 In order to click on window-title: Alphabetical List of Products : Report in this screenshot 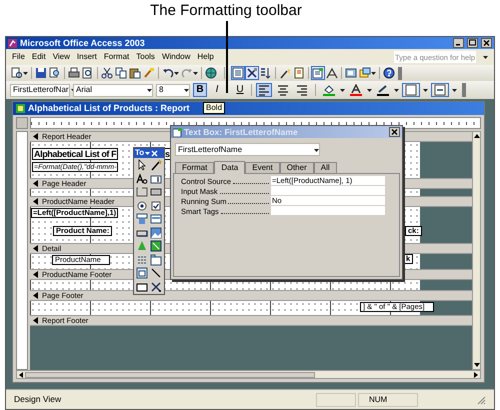, I will do `click(109, 108)`.